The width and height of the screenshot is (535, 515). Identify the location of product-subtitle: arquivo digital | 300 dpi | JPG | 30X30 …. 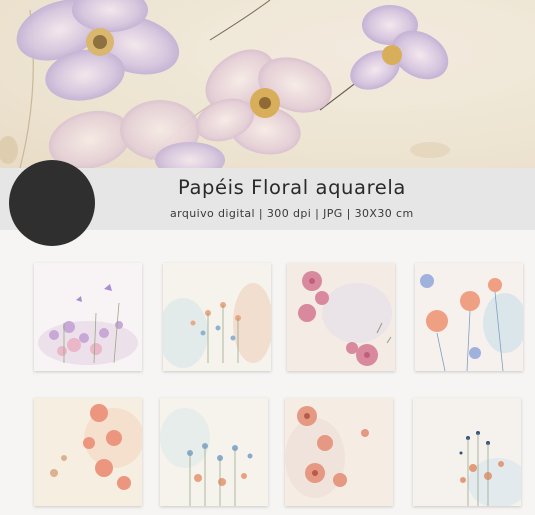
(292, 213).